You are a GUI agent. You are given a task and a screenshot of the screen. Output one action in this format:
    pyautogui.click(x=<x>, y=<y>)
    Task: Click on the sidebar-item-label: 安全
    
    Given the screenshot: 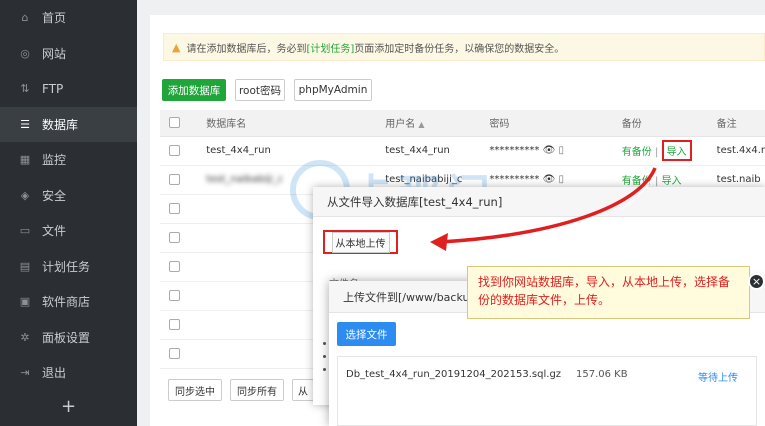 What is the action you would take?
    pyautogui.click(x=54, y=195)
    